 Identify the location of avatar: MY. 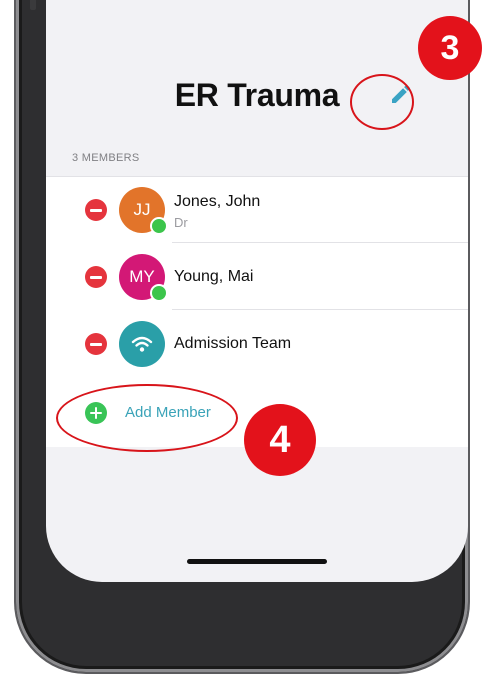
(143, 278).